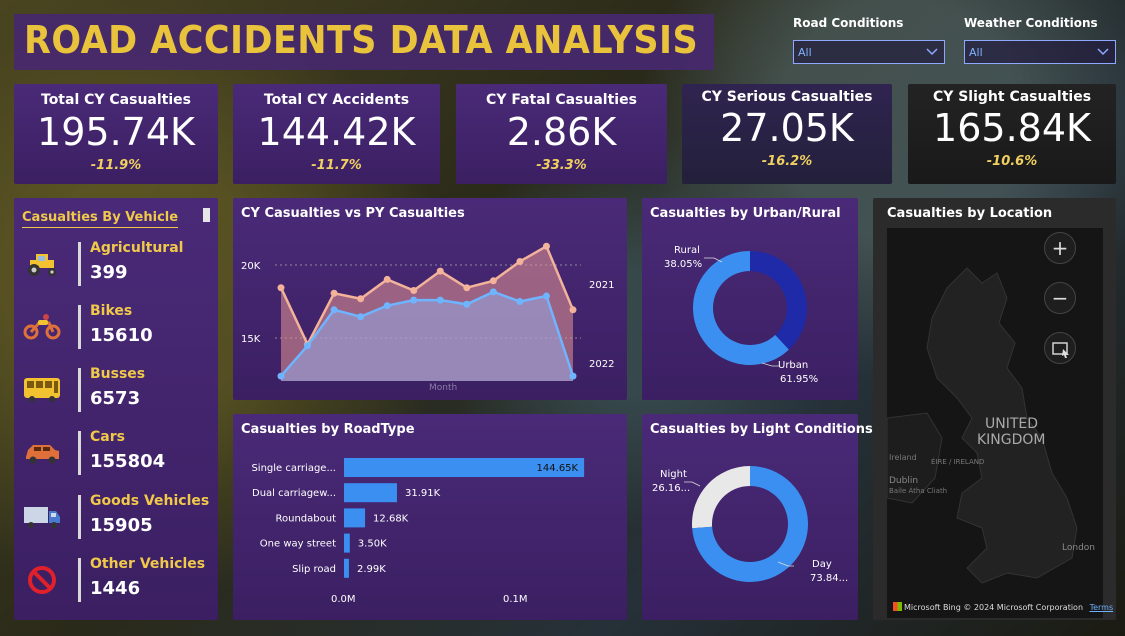  I want to click on title-banner: ROAD ACCIDENTS DATA ANALYSIS, so click(364, 42).